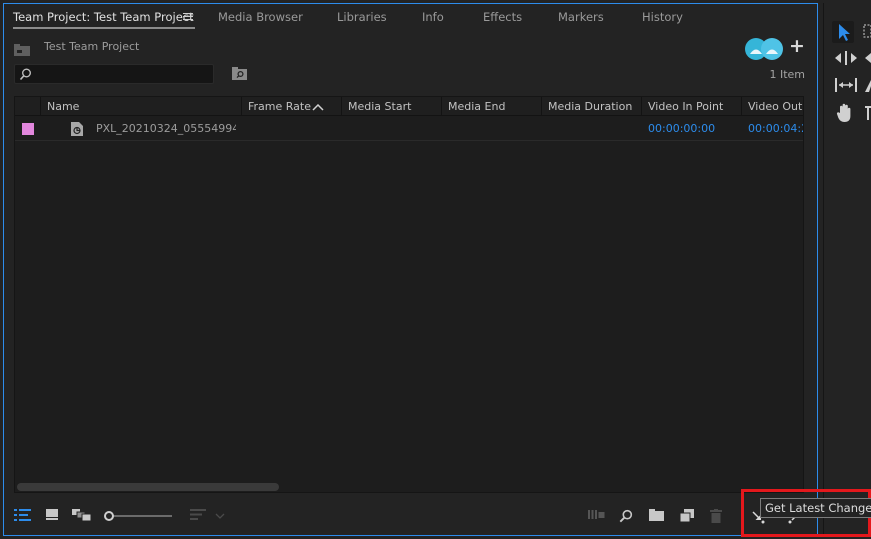  What do you see at coordinates (188, 17) in the screenshot?
I see `panel-menu-icon` at bounding box center [188, 17].